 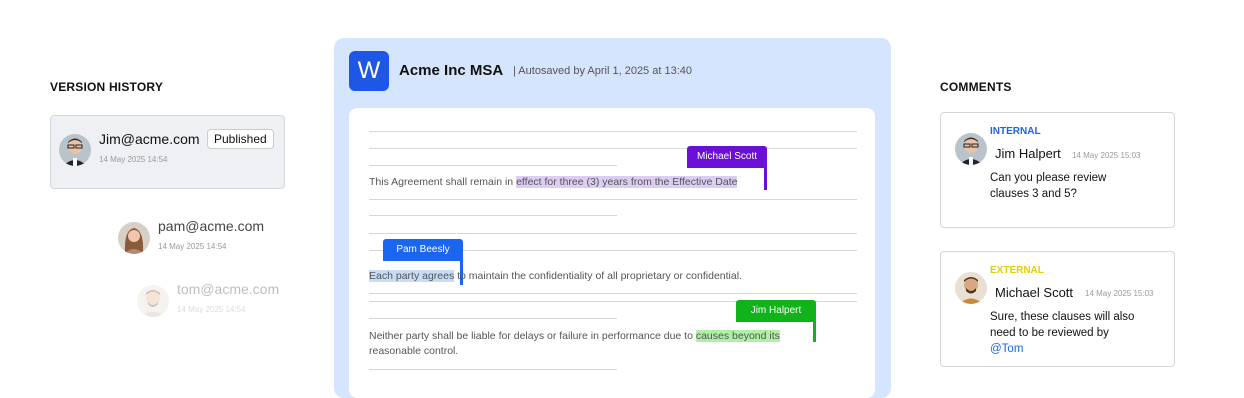 I want to click on comment-author: Michael Scott, so click(x=1034, y=292).